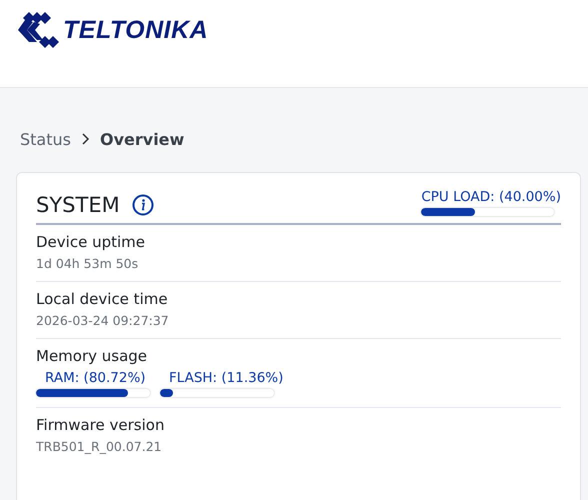 This screenshot has height=500, width=588. I want to click on info-icon, so click(143, 205).